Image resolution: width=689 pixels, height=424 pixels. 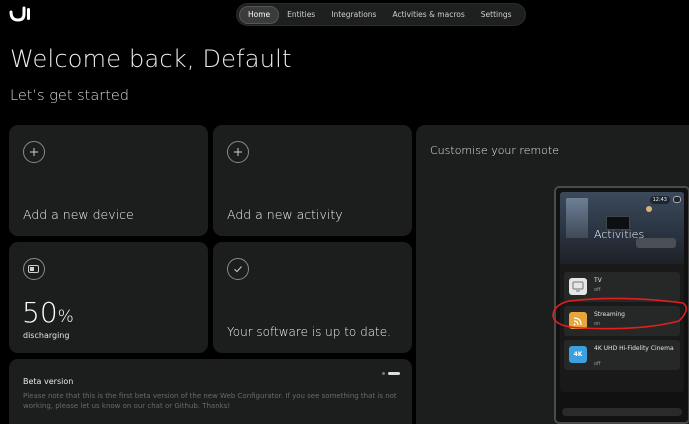 What do you see at coordinates (309, 332) in the screenshot?
I see `software-status: Your software is up to date.` at bounding box center [309, 332].